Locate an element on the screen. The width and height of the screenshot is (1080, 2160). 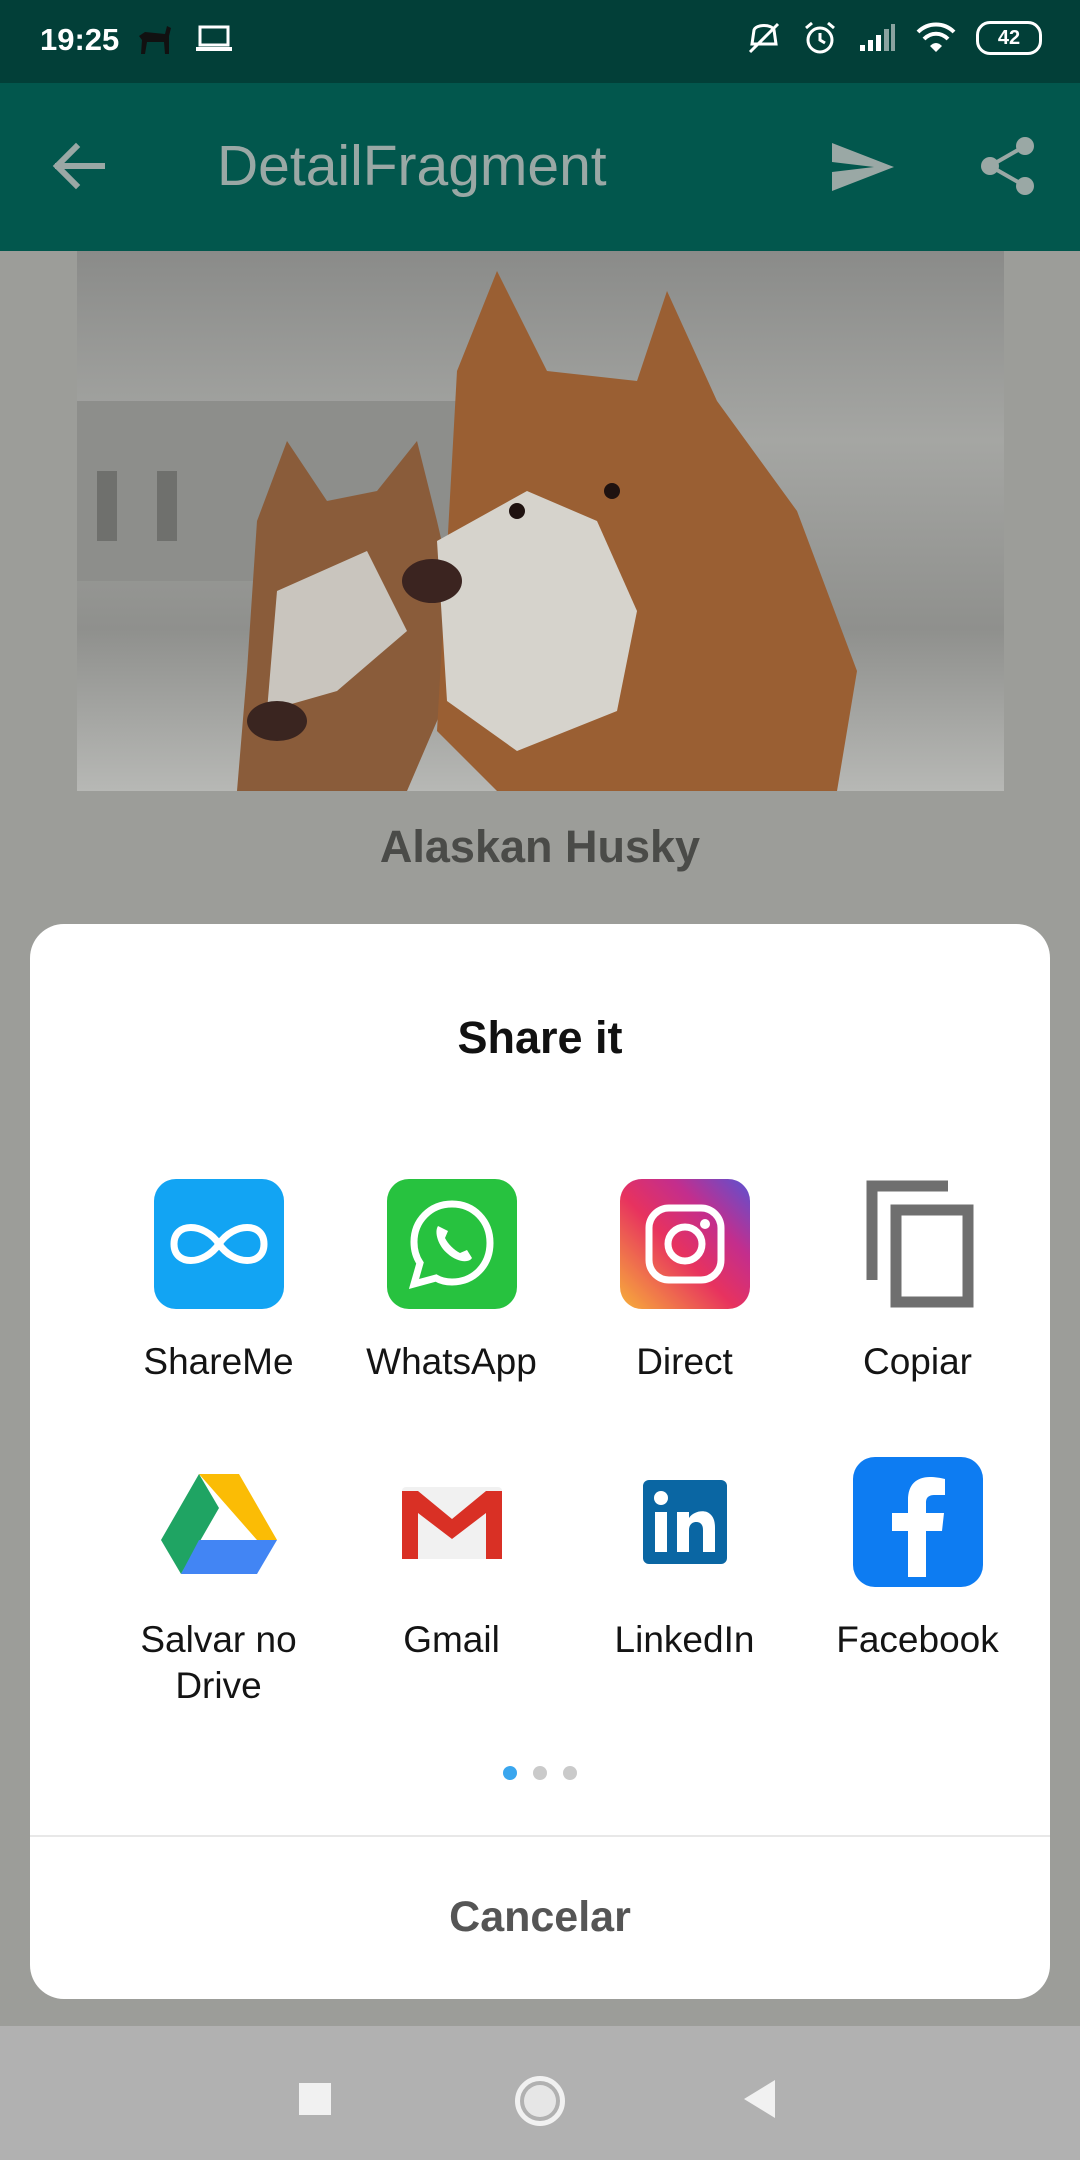
app-label: Facebook is located at coordinates (917, 1639).